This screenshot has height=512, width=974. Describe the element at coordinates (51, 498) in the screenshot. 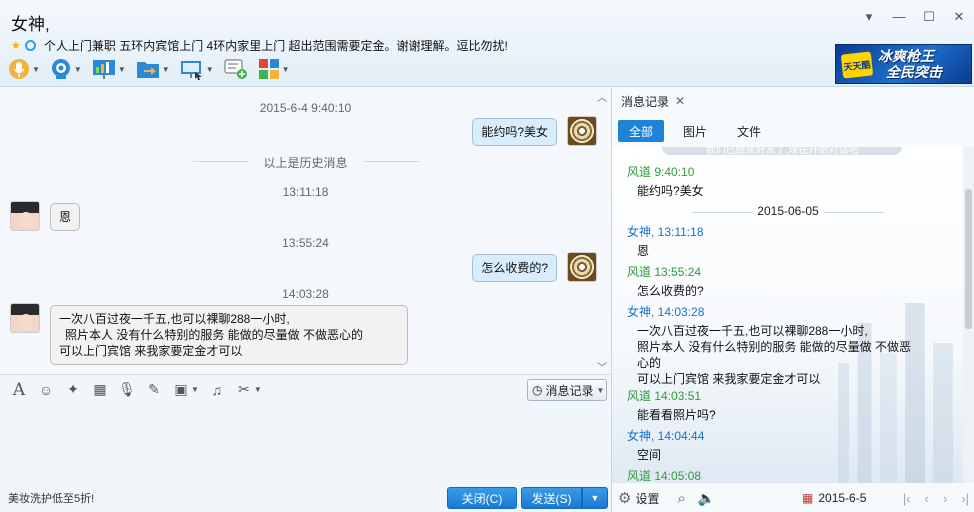

I see `promo-link: 美妆洗护低至5折!` at that location.